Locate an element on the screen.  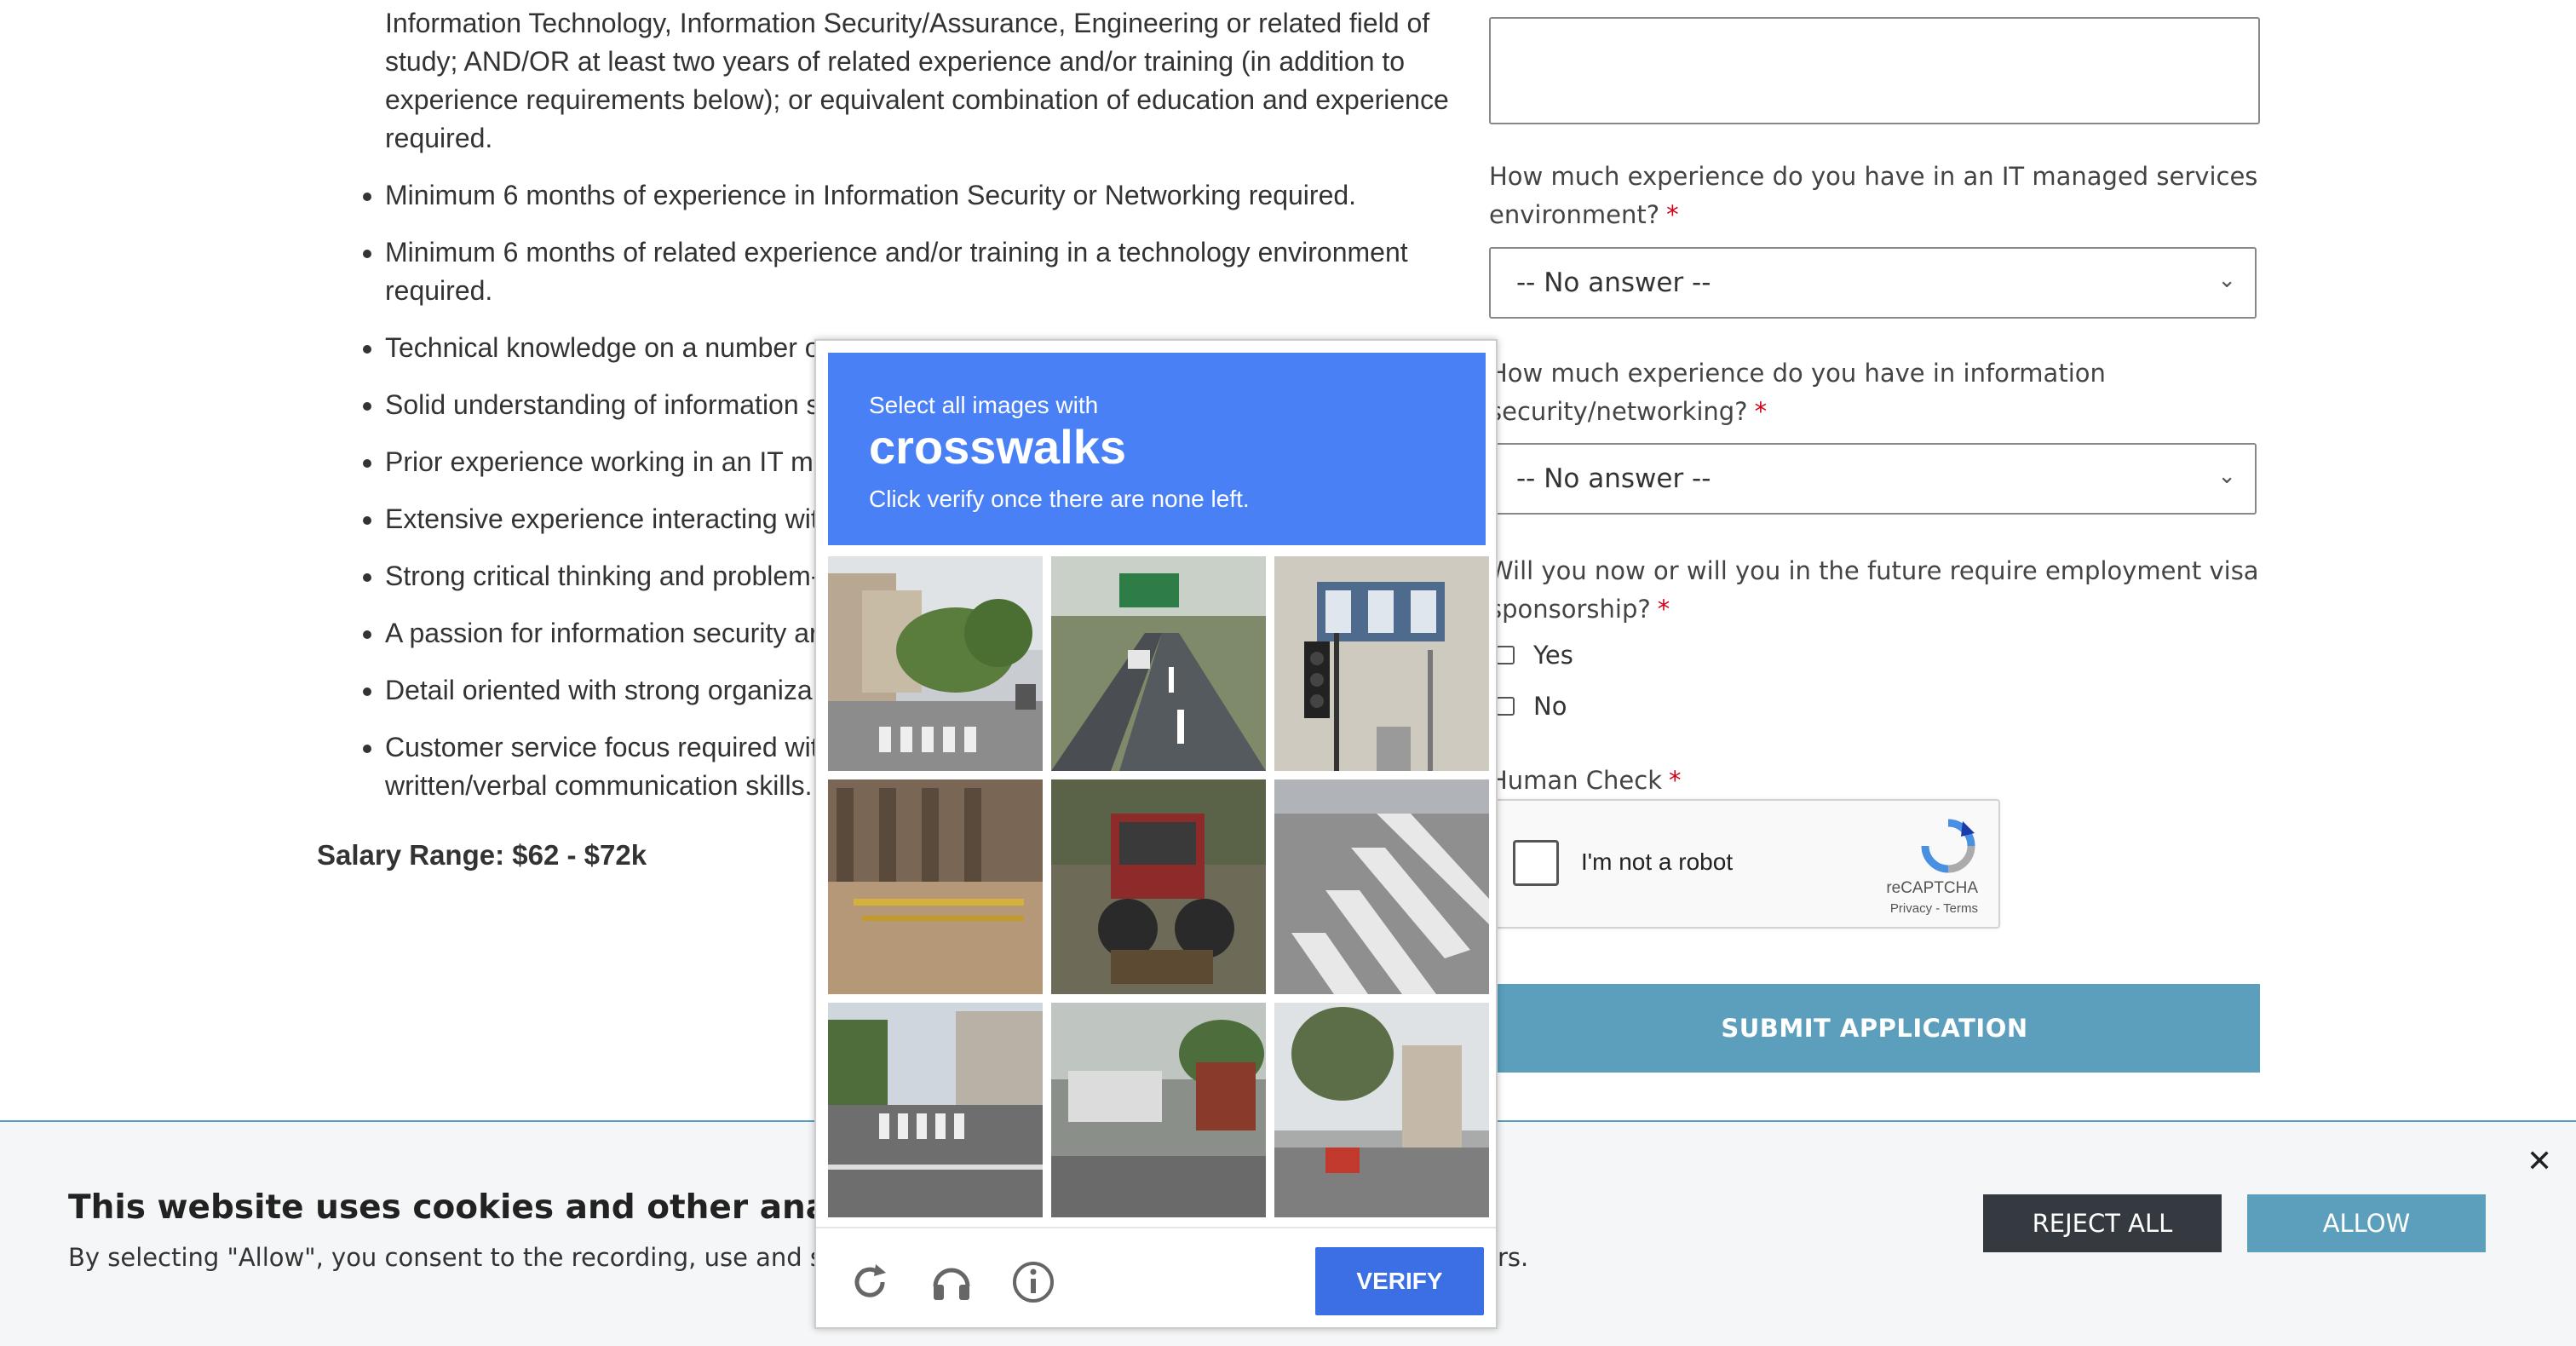
tile-street-with-trees is located at coordinates (1381, 1110).